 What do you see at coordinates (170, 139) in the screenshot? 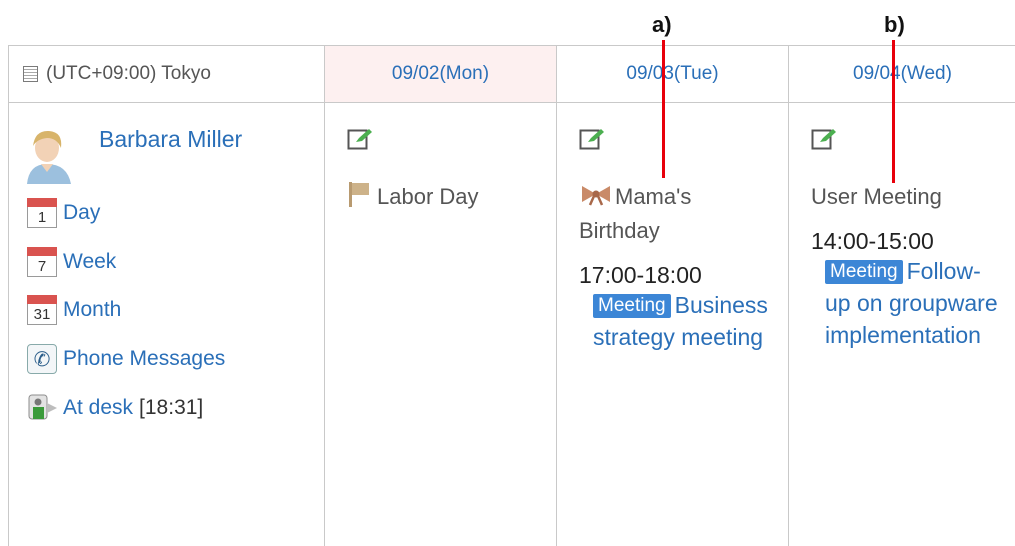
I see `user-name-link: Barbara Miller` at bounding box center [170, 139].